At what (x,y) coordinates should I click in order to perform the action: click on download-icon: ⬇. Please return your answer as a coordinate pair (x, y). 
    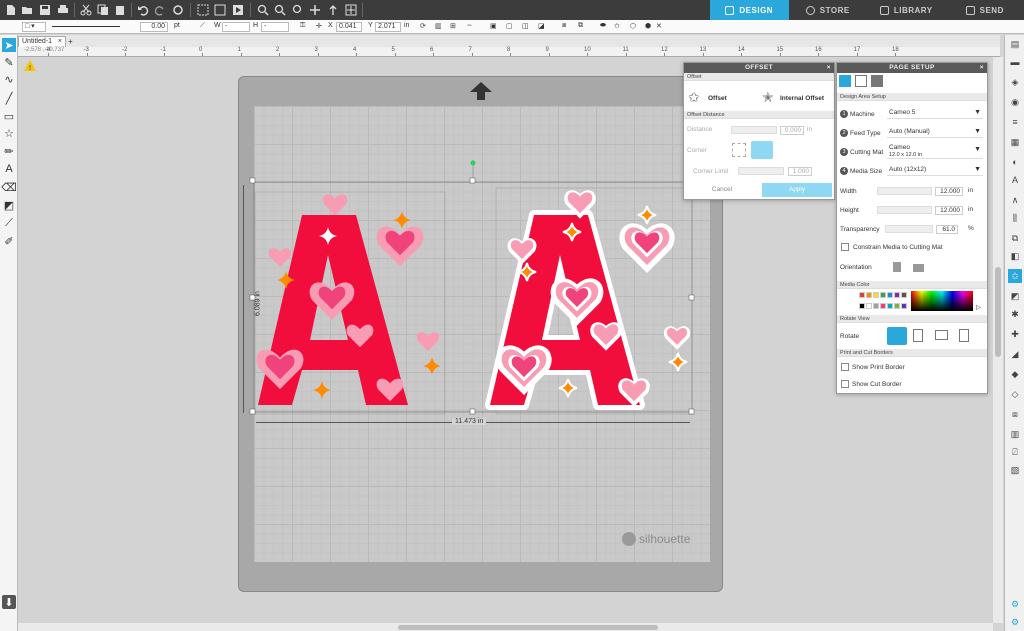
    Looking at the image, I should click on (9, 602).